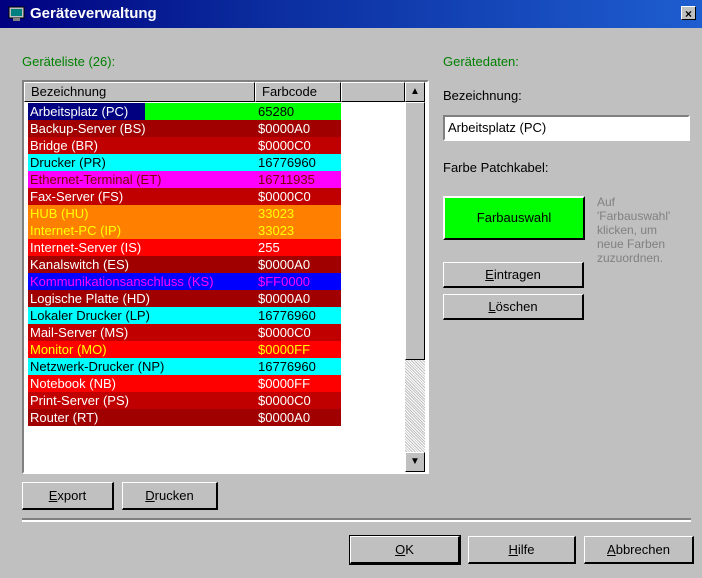  What do you see at coordinates (16, 13) in the screenshot?
I see `app-icon` at bounding box center [16, 13].